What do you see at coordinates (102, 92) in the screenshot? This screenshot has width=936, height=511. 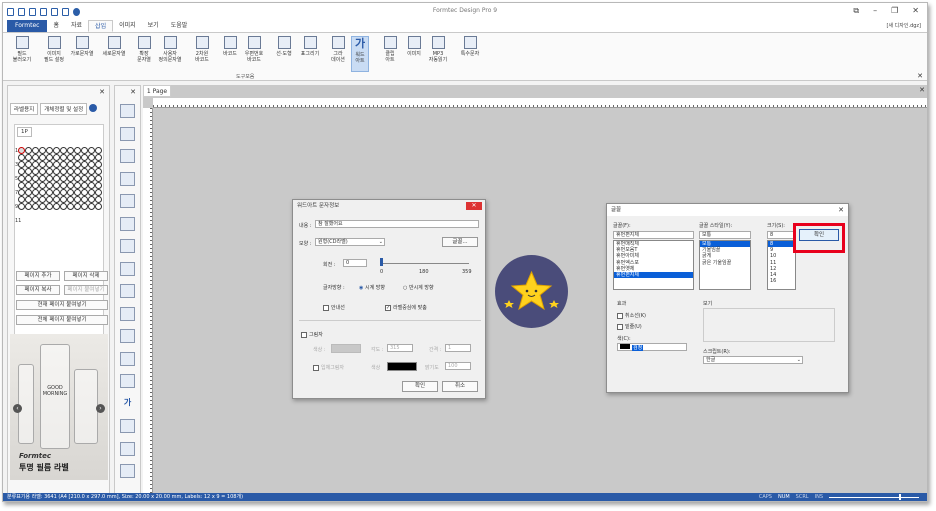 I see `panel-close-icon: ✕` at bounding box center [102, 92].